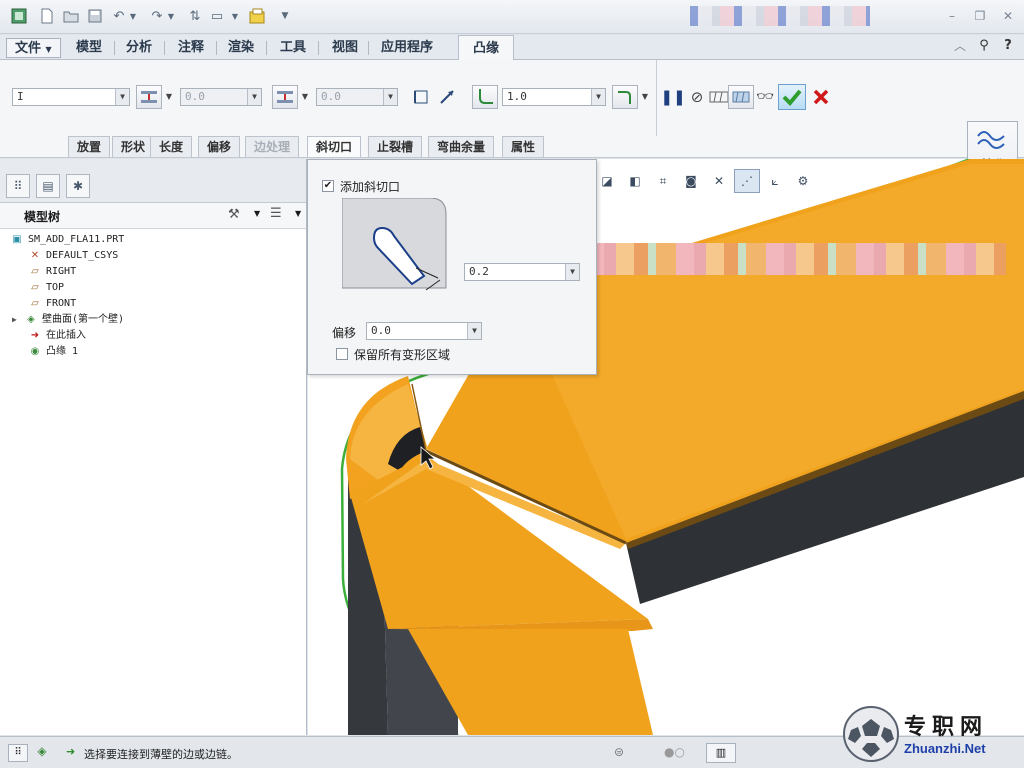 This screenshot has height=768, width=1024. I want to click on offset-type-button, so click(149, 97).